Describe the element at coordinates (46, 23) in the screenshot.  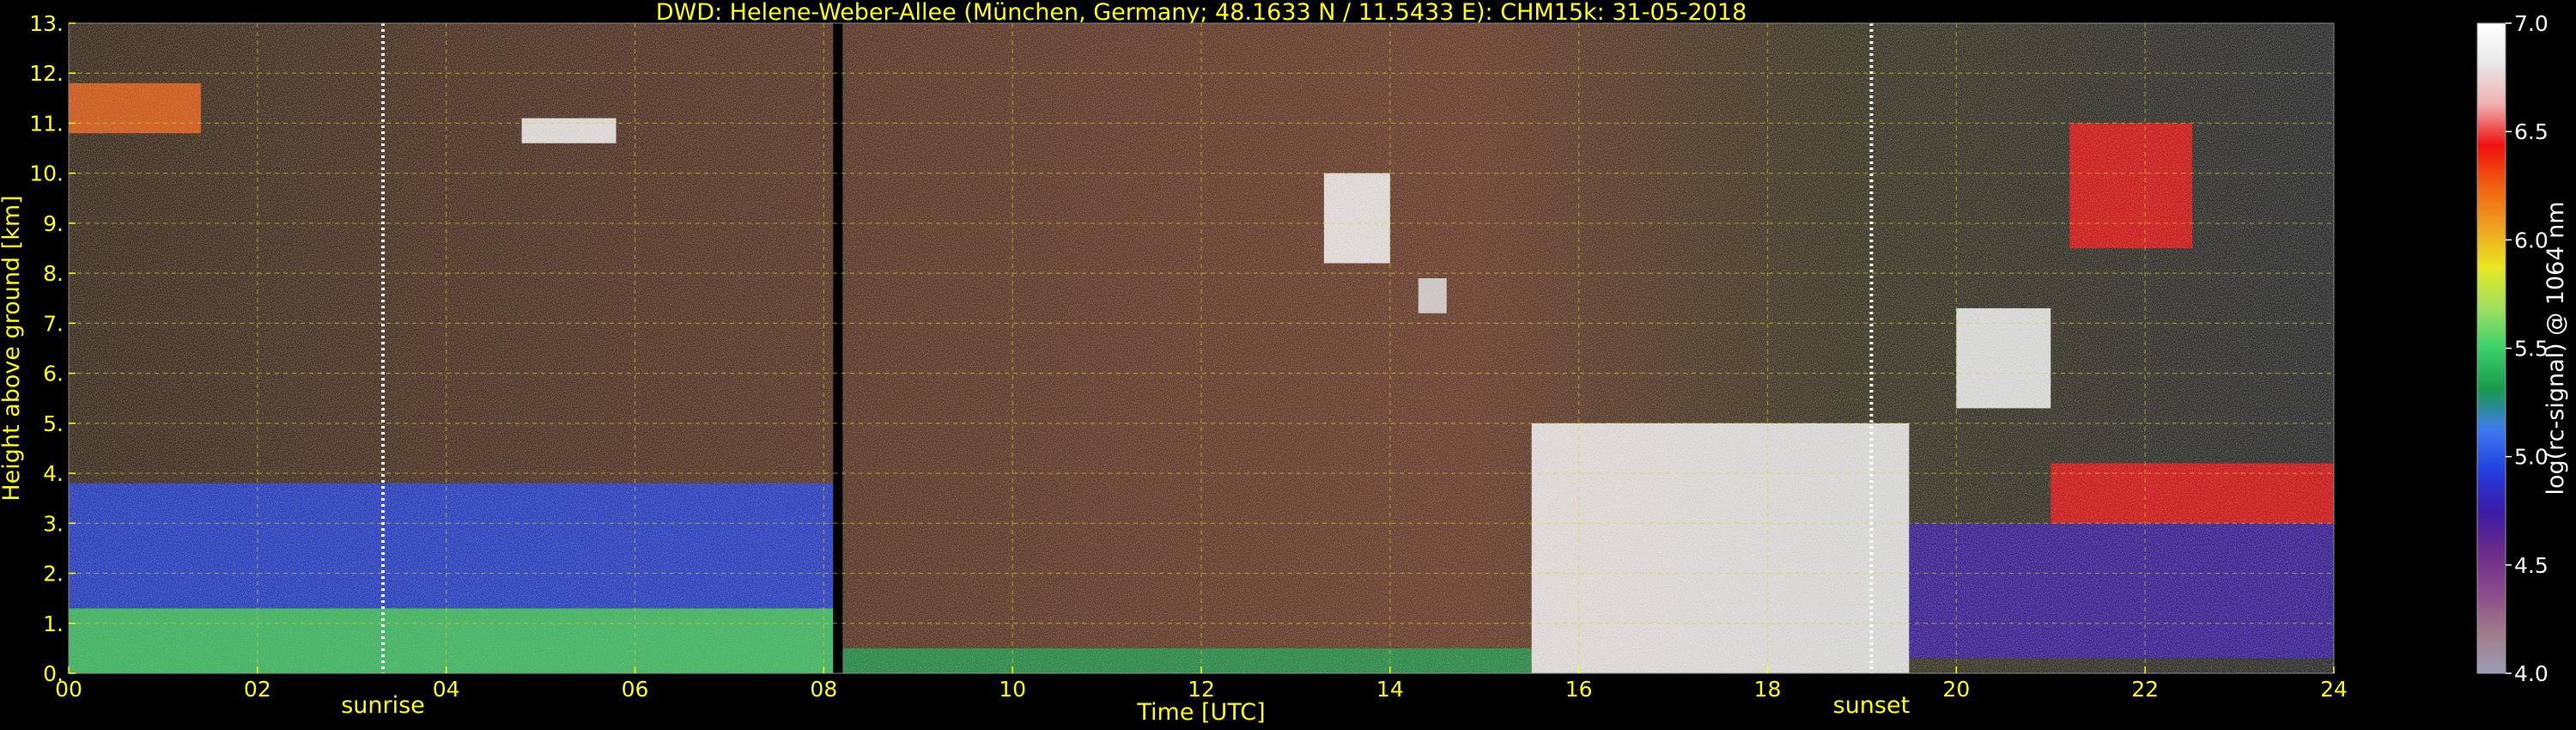
I see `y-tick-label: 13.` at that location.